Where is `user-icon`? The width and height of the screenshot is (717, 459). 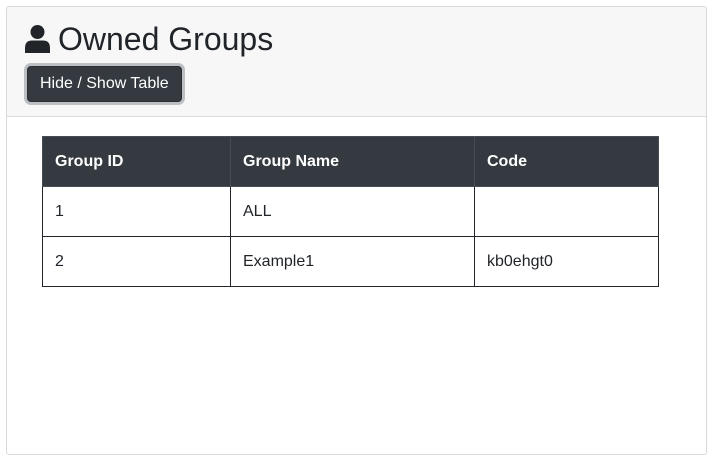
user-icon is located at coordinates (37, 39).